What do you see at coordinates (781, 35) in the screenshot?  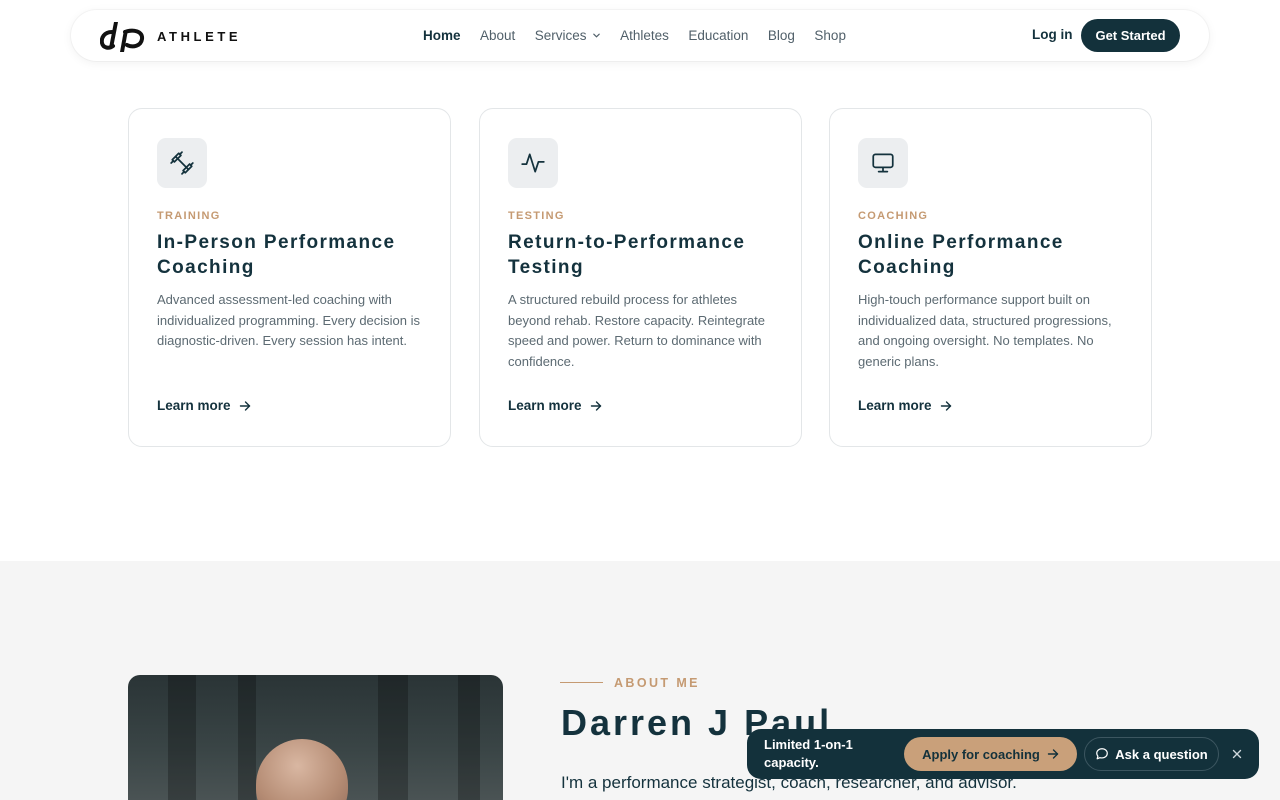 I see `nav-blog: Blog` at bounding box center [781, 35].